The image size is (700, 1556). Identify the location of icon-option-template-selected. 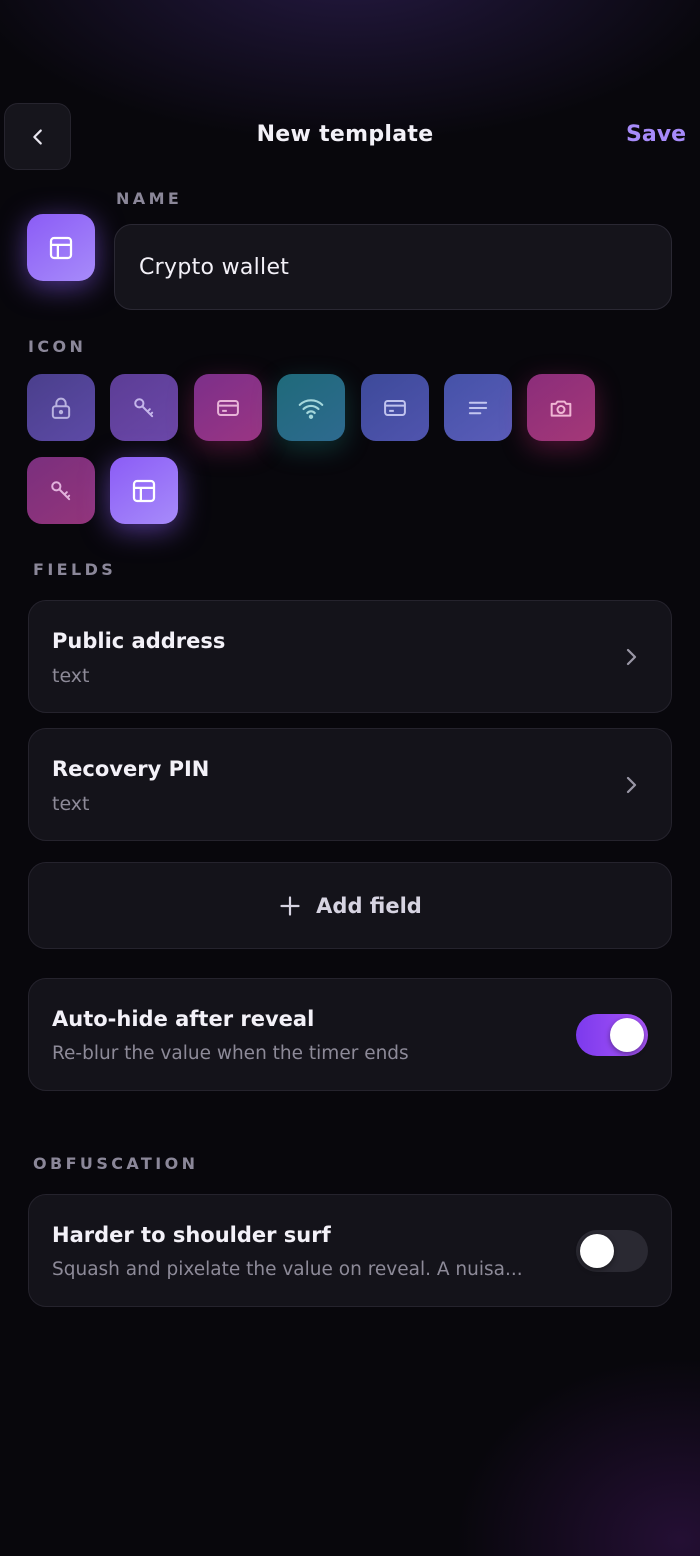
(144, 490).